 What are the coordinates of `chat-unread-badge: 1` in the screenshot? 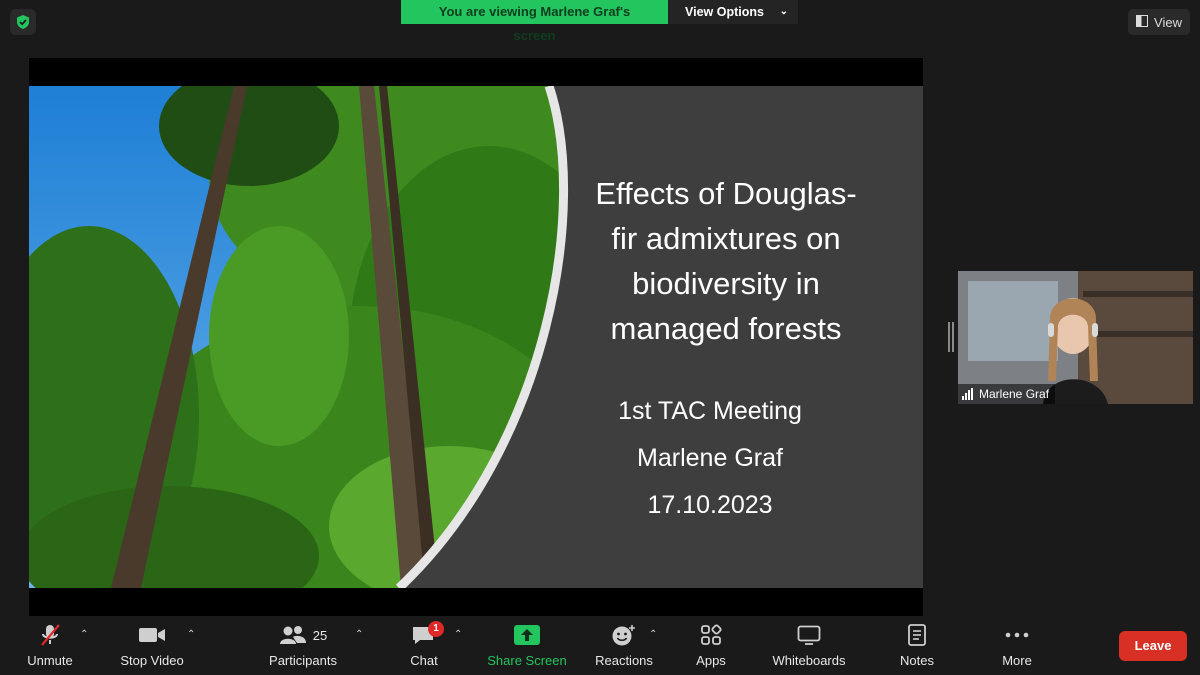 It's located at (436, 629).